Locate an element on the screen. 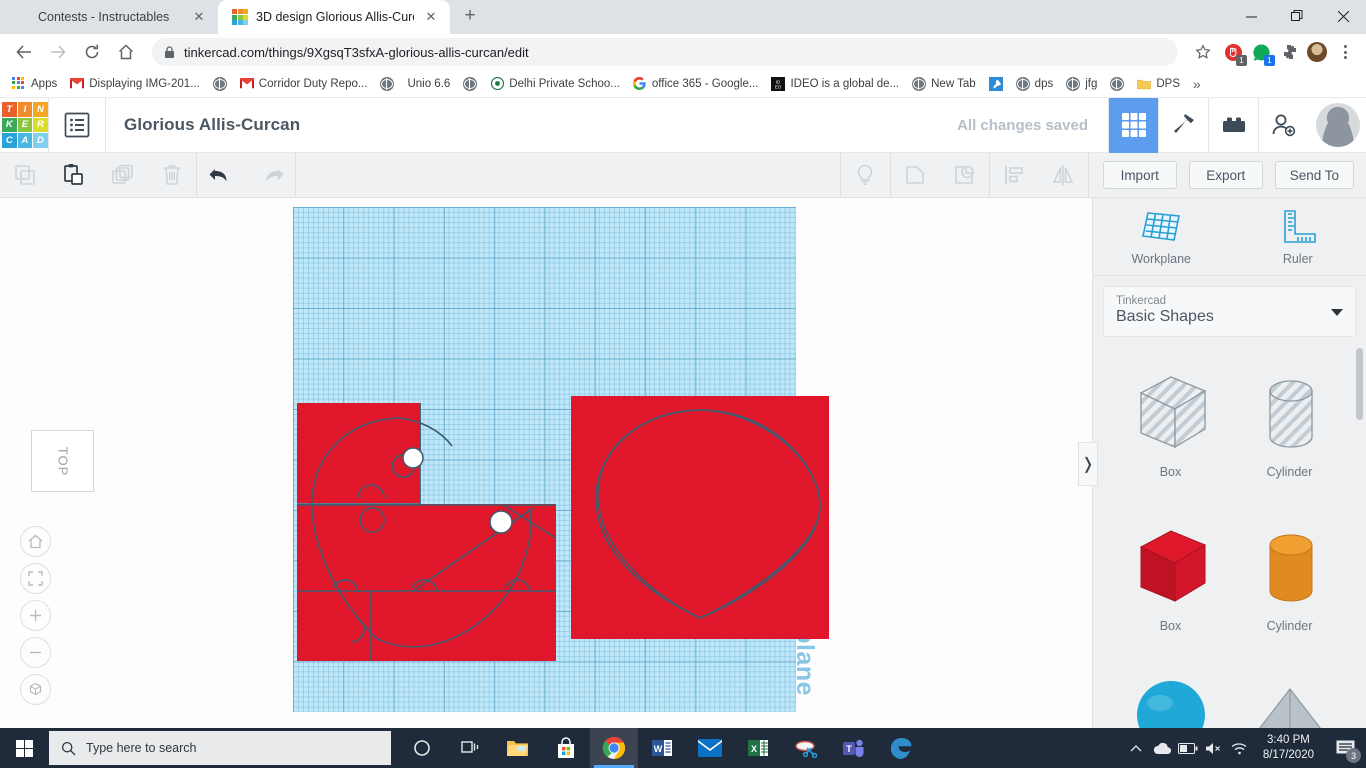  zoom-out-icon is located at coordinates (35, 652).